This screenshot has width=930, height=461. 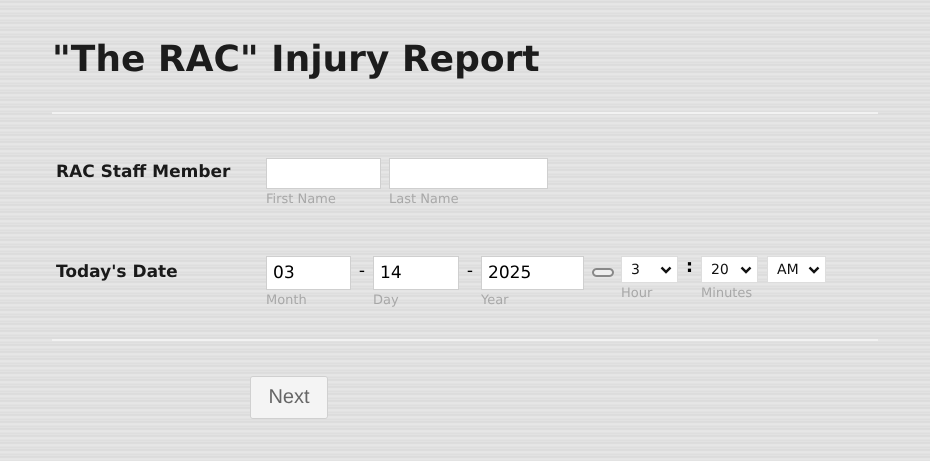 What do you see at coordinates (424, 200) in the screenshot?
I see `field-caption: Last Name` at bounding box center [424, 200].